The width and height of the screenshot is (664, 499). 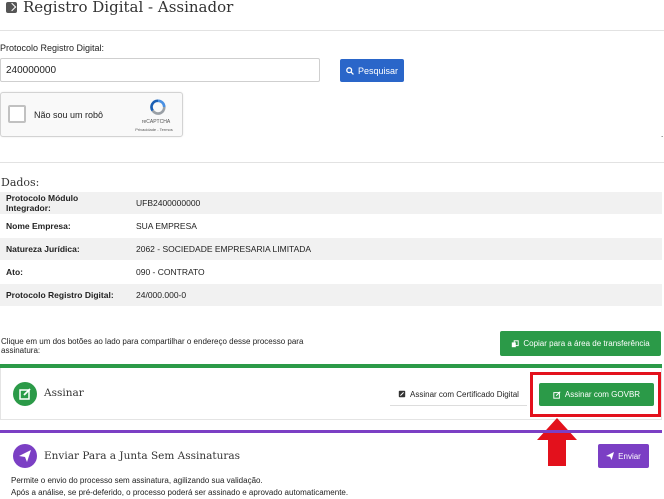 What do you see at coordinates (331, 272) in the screenshot?
I see `table-row: Ato: 090 - CONTRATO` at bounding box center [331, 272].